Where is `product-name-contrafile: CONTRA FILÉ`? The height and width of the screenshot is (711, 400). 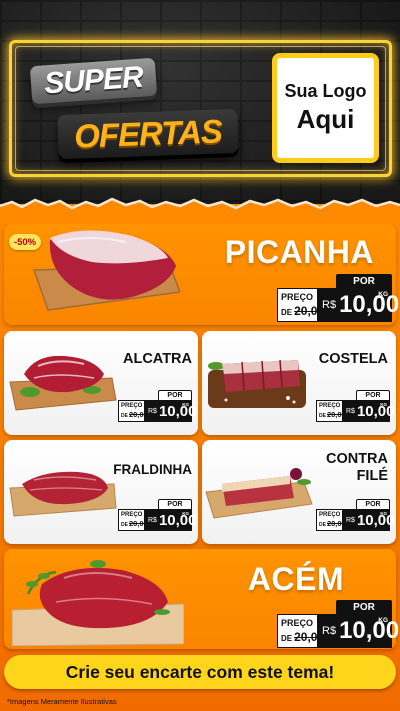
product-name-contrafile: CONTRA FILÉ is located at coordinates (356, 467).